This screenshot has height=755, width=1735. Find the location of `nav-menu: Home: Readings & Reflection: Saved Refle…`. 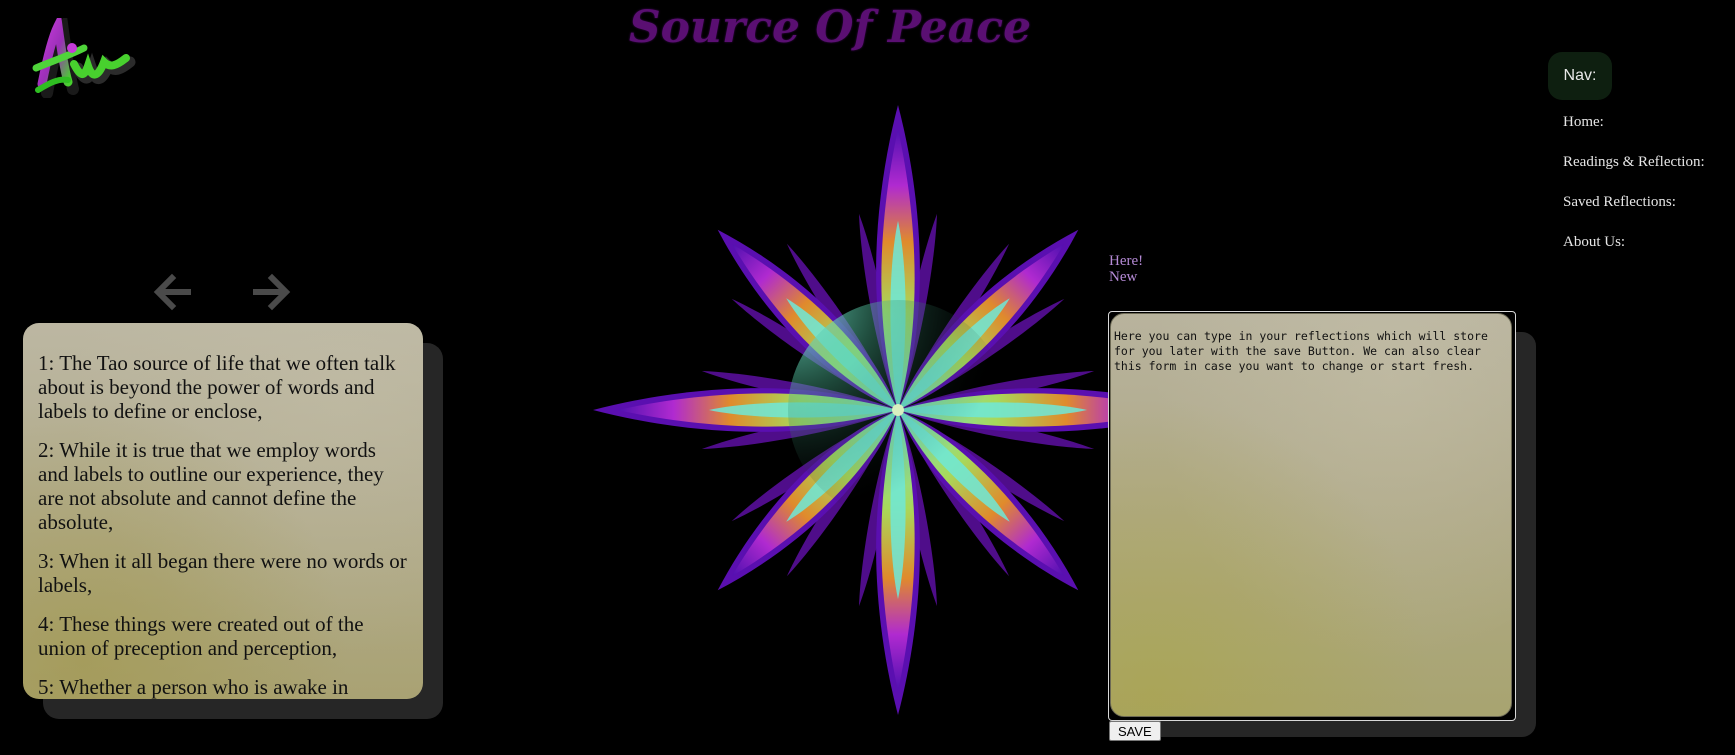

nav-menu: Home: Readings & Reflection: Saved Refle… is located at coordinates (1634, 192).